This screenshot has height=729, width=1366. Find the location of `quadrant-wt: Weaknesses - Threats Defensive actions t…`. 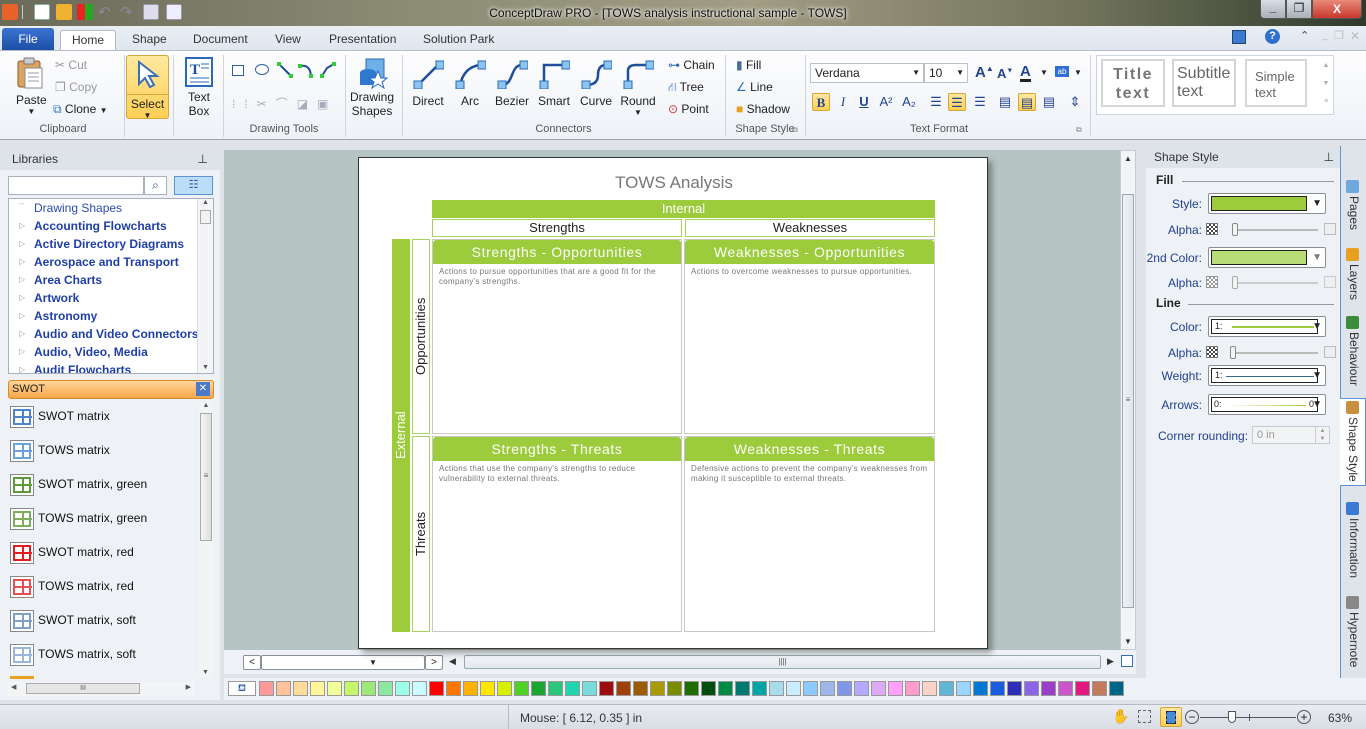

quadrant-wt: Weaknesses - Threats Defensive actions t… is located at coordinates (809, 534).